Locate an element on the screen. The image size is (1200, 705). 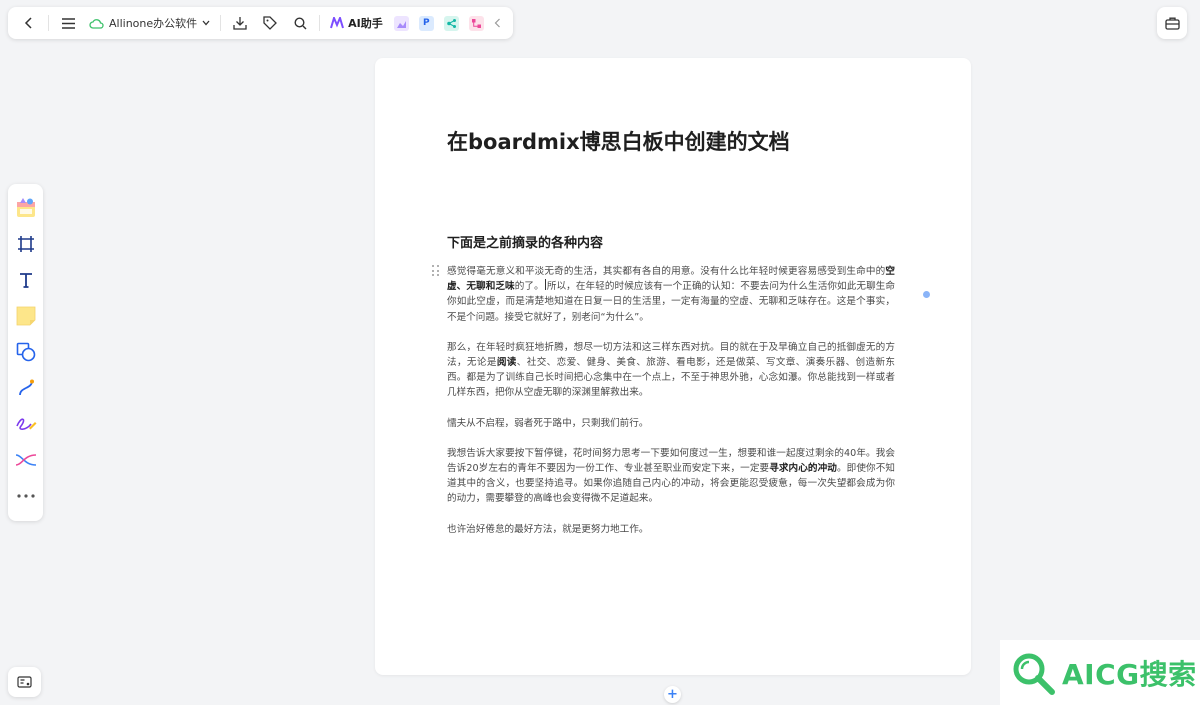
image-gen-icon is located at coordinates (401, 23).